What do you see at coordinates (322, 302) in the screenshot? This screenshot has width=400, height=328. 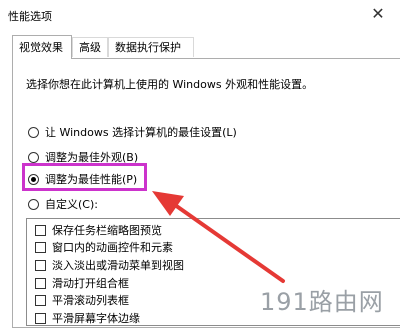 I see `watermark: 191路由网` at bounding box center [322, 302].